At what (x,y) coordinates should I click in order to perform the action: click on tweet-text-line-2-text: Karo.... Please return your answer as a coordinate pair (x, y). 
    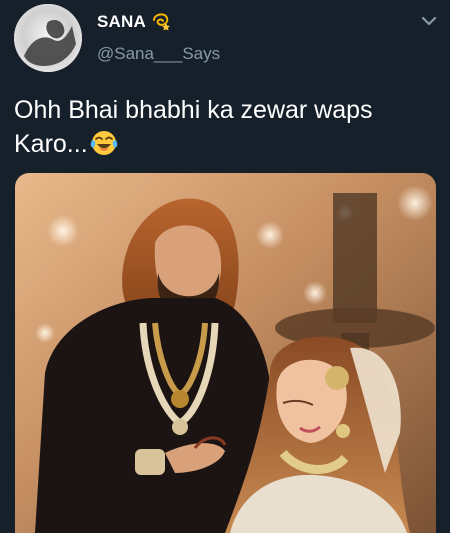
    Looking at the image, I should click on (51, 144).